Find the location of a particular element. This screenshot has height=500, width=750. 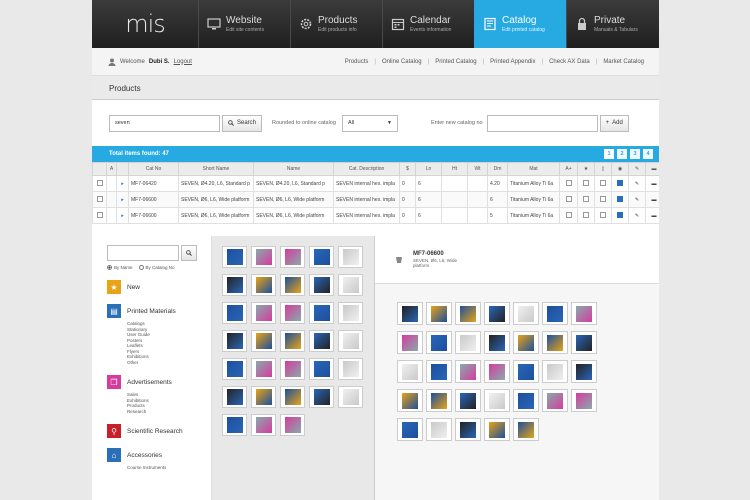

page-1-button: 1 is located at coordinates (609, 154).